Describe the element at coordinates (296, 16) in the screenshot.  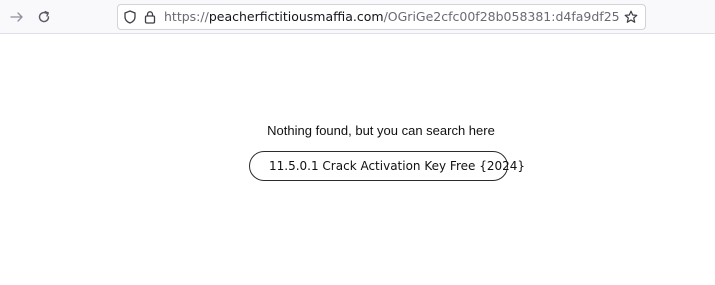
I see `url-host: peacherfictitiousmaffia.com` at that location.